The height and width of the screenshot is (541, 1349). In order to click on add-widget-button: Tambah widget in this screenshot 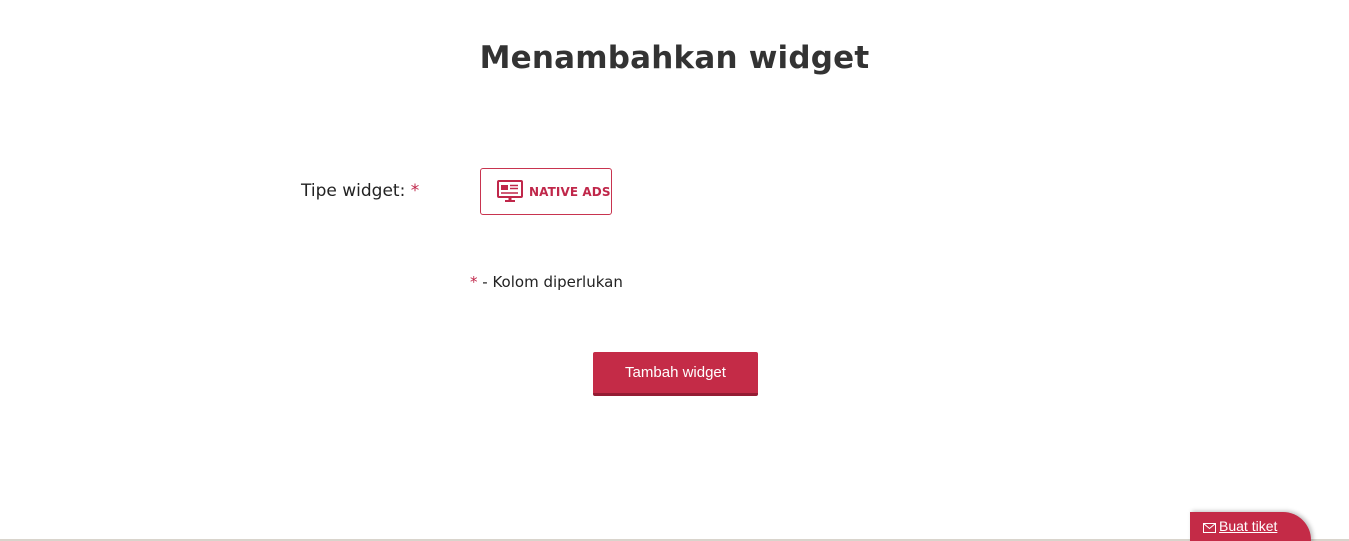, I will do `click(675, 374)`.